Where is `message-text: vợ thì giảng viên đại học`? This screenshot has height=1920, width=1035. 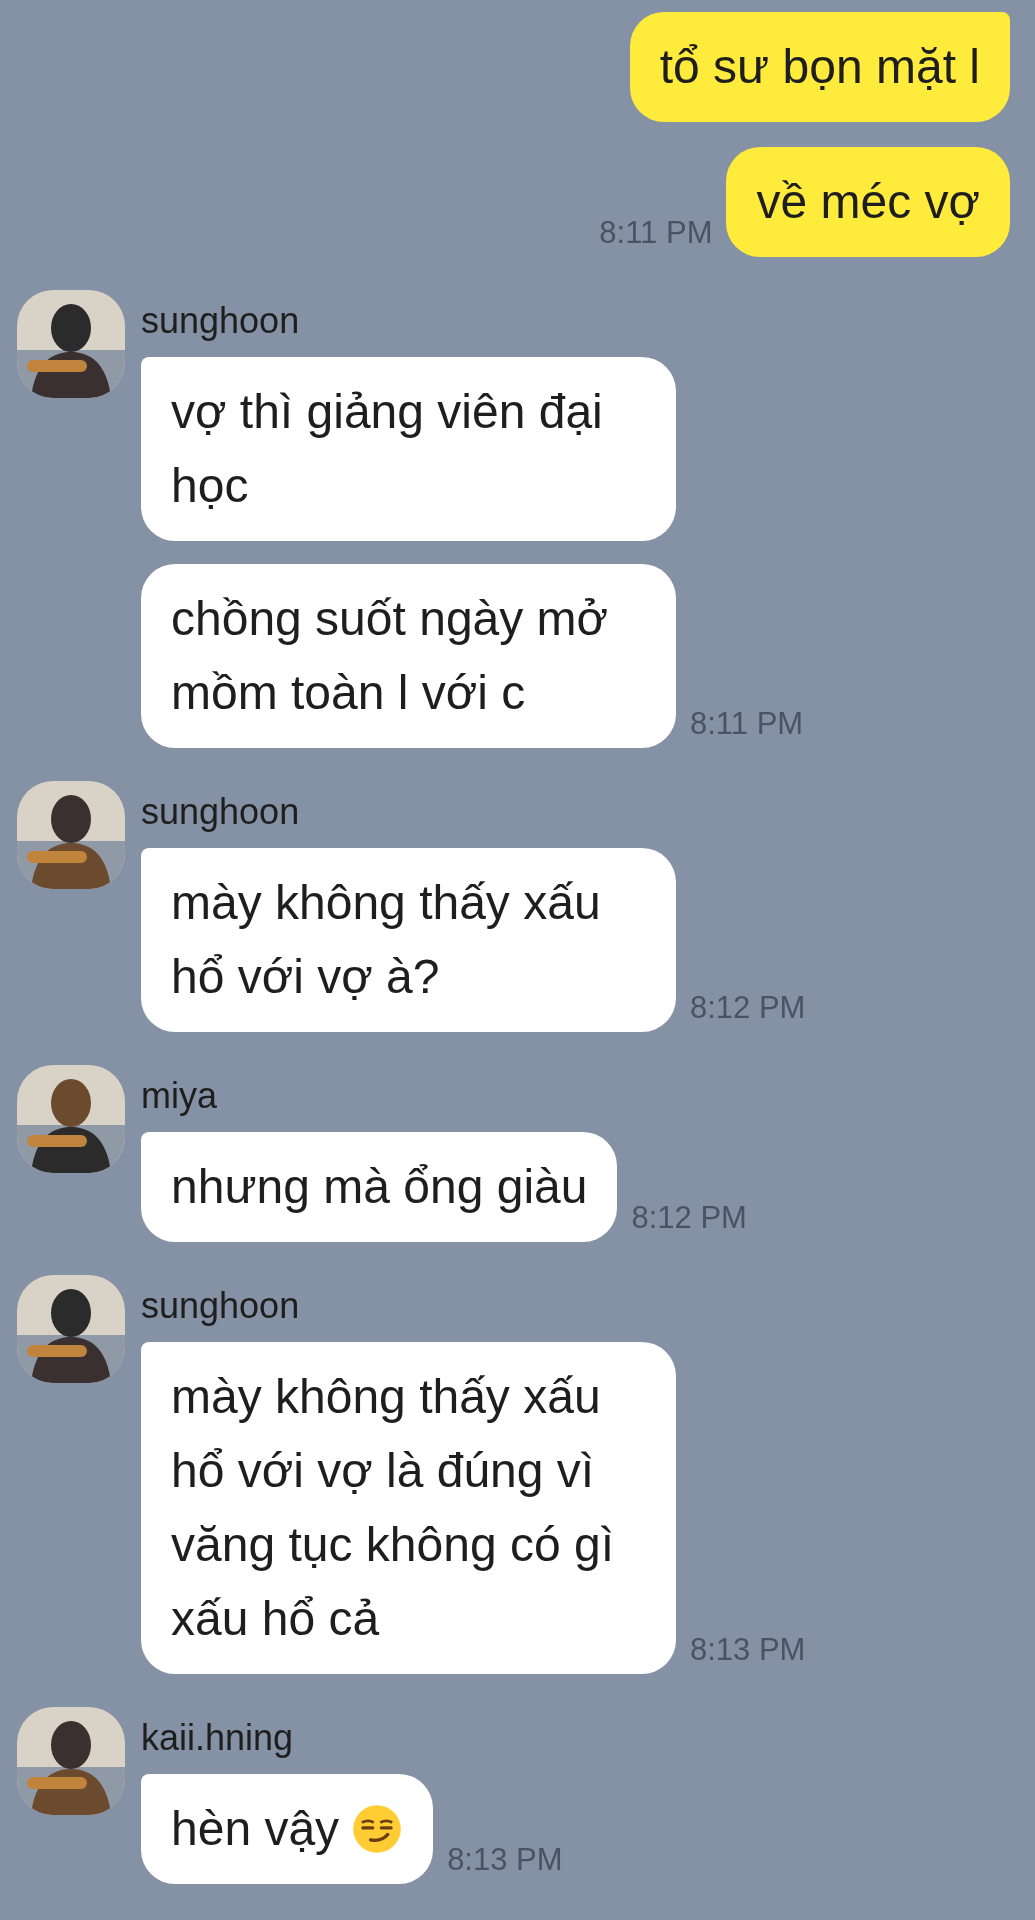 message-text: vợ thì giảng viên đại học is located at coordinates (387, 449).